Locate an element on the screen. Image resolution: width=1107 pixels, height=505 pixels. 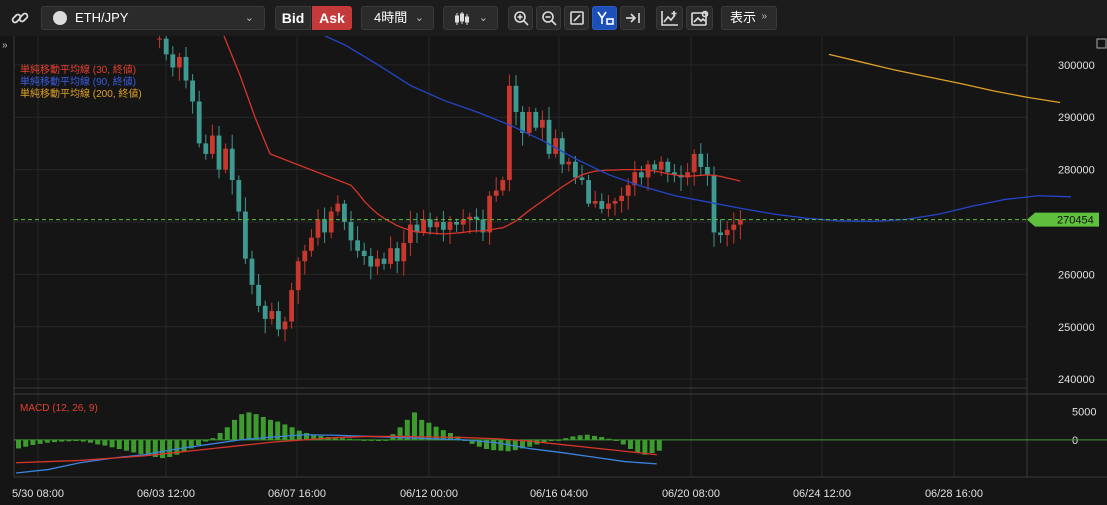
chevron-down-icon: ⌄ is located at coordinates (249, 18).